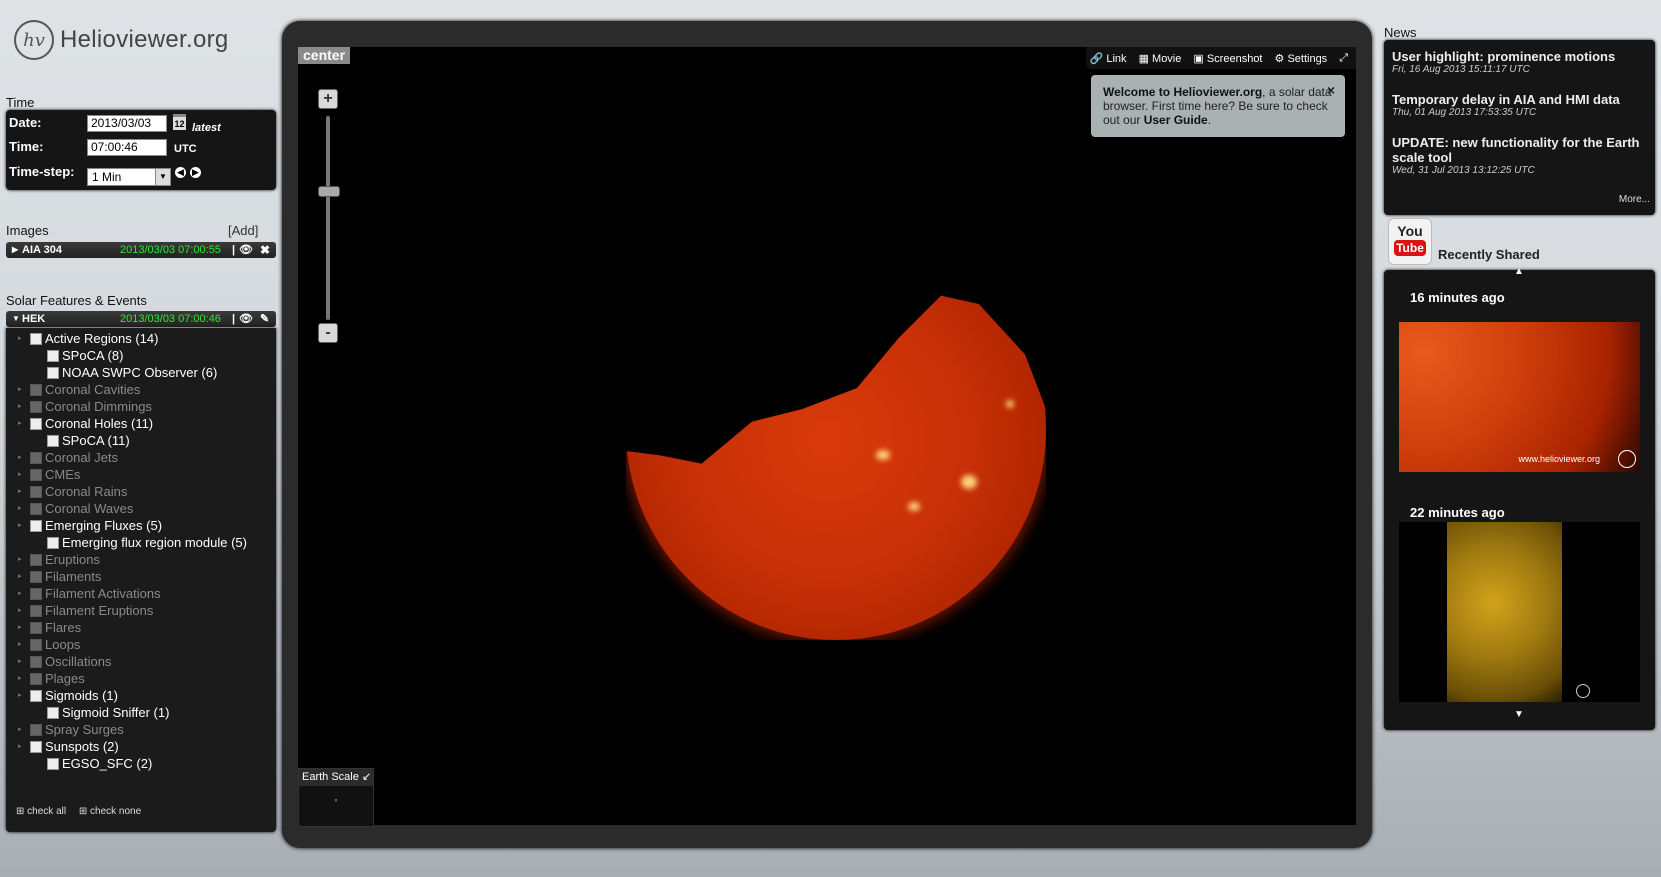 The image size is (1661, 877). I want to click on close-icon: ✖, so click(265, 250).